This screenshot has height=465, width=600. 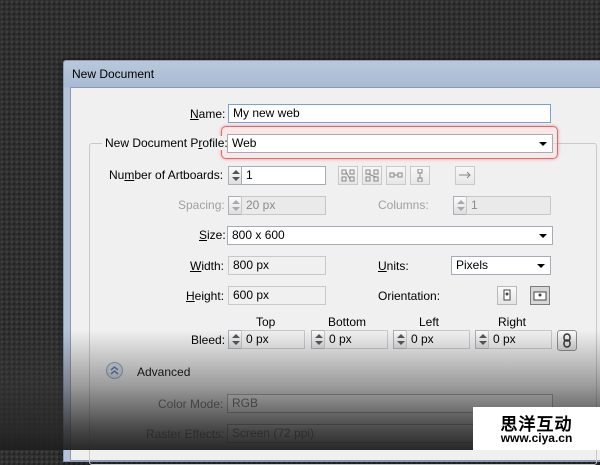 I want to click on name-input: My new web, so click(x=389, y=113).